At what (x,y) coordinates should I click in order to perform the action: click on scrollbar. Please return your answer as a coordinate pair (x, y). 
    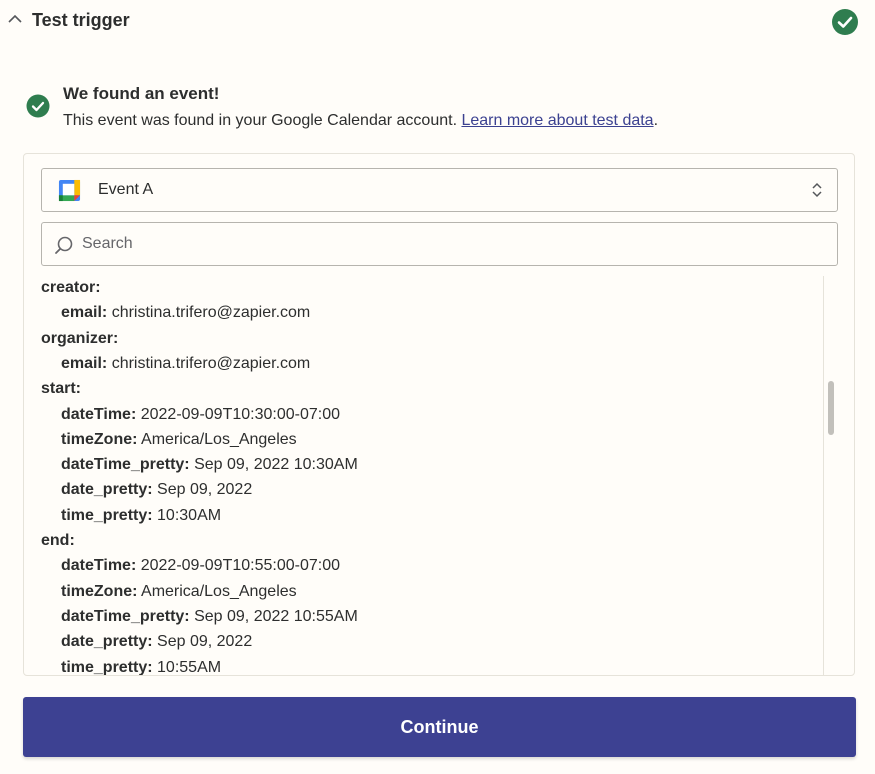
    Looking at the image, I should click on (830, 475).